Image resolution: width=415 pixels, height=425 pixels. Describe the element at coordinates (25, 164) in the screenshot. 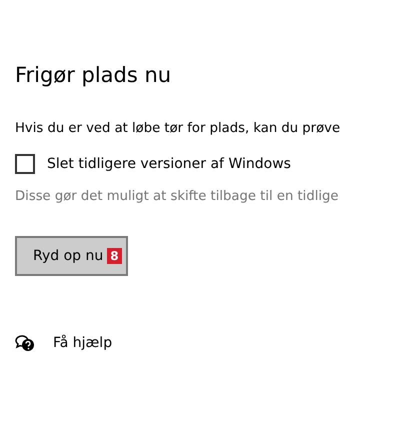

I see `checkbox` at that location.